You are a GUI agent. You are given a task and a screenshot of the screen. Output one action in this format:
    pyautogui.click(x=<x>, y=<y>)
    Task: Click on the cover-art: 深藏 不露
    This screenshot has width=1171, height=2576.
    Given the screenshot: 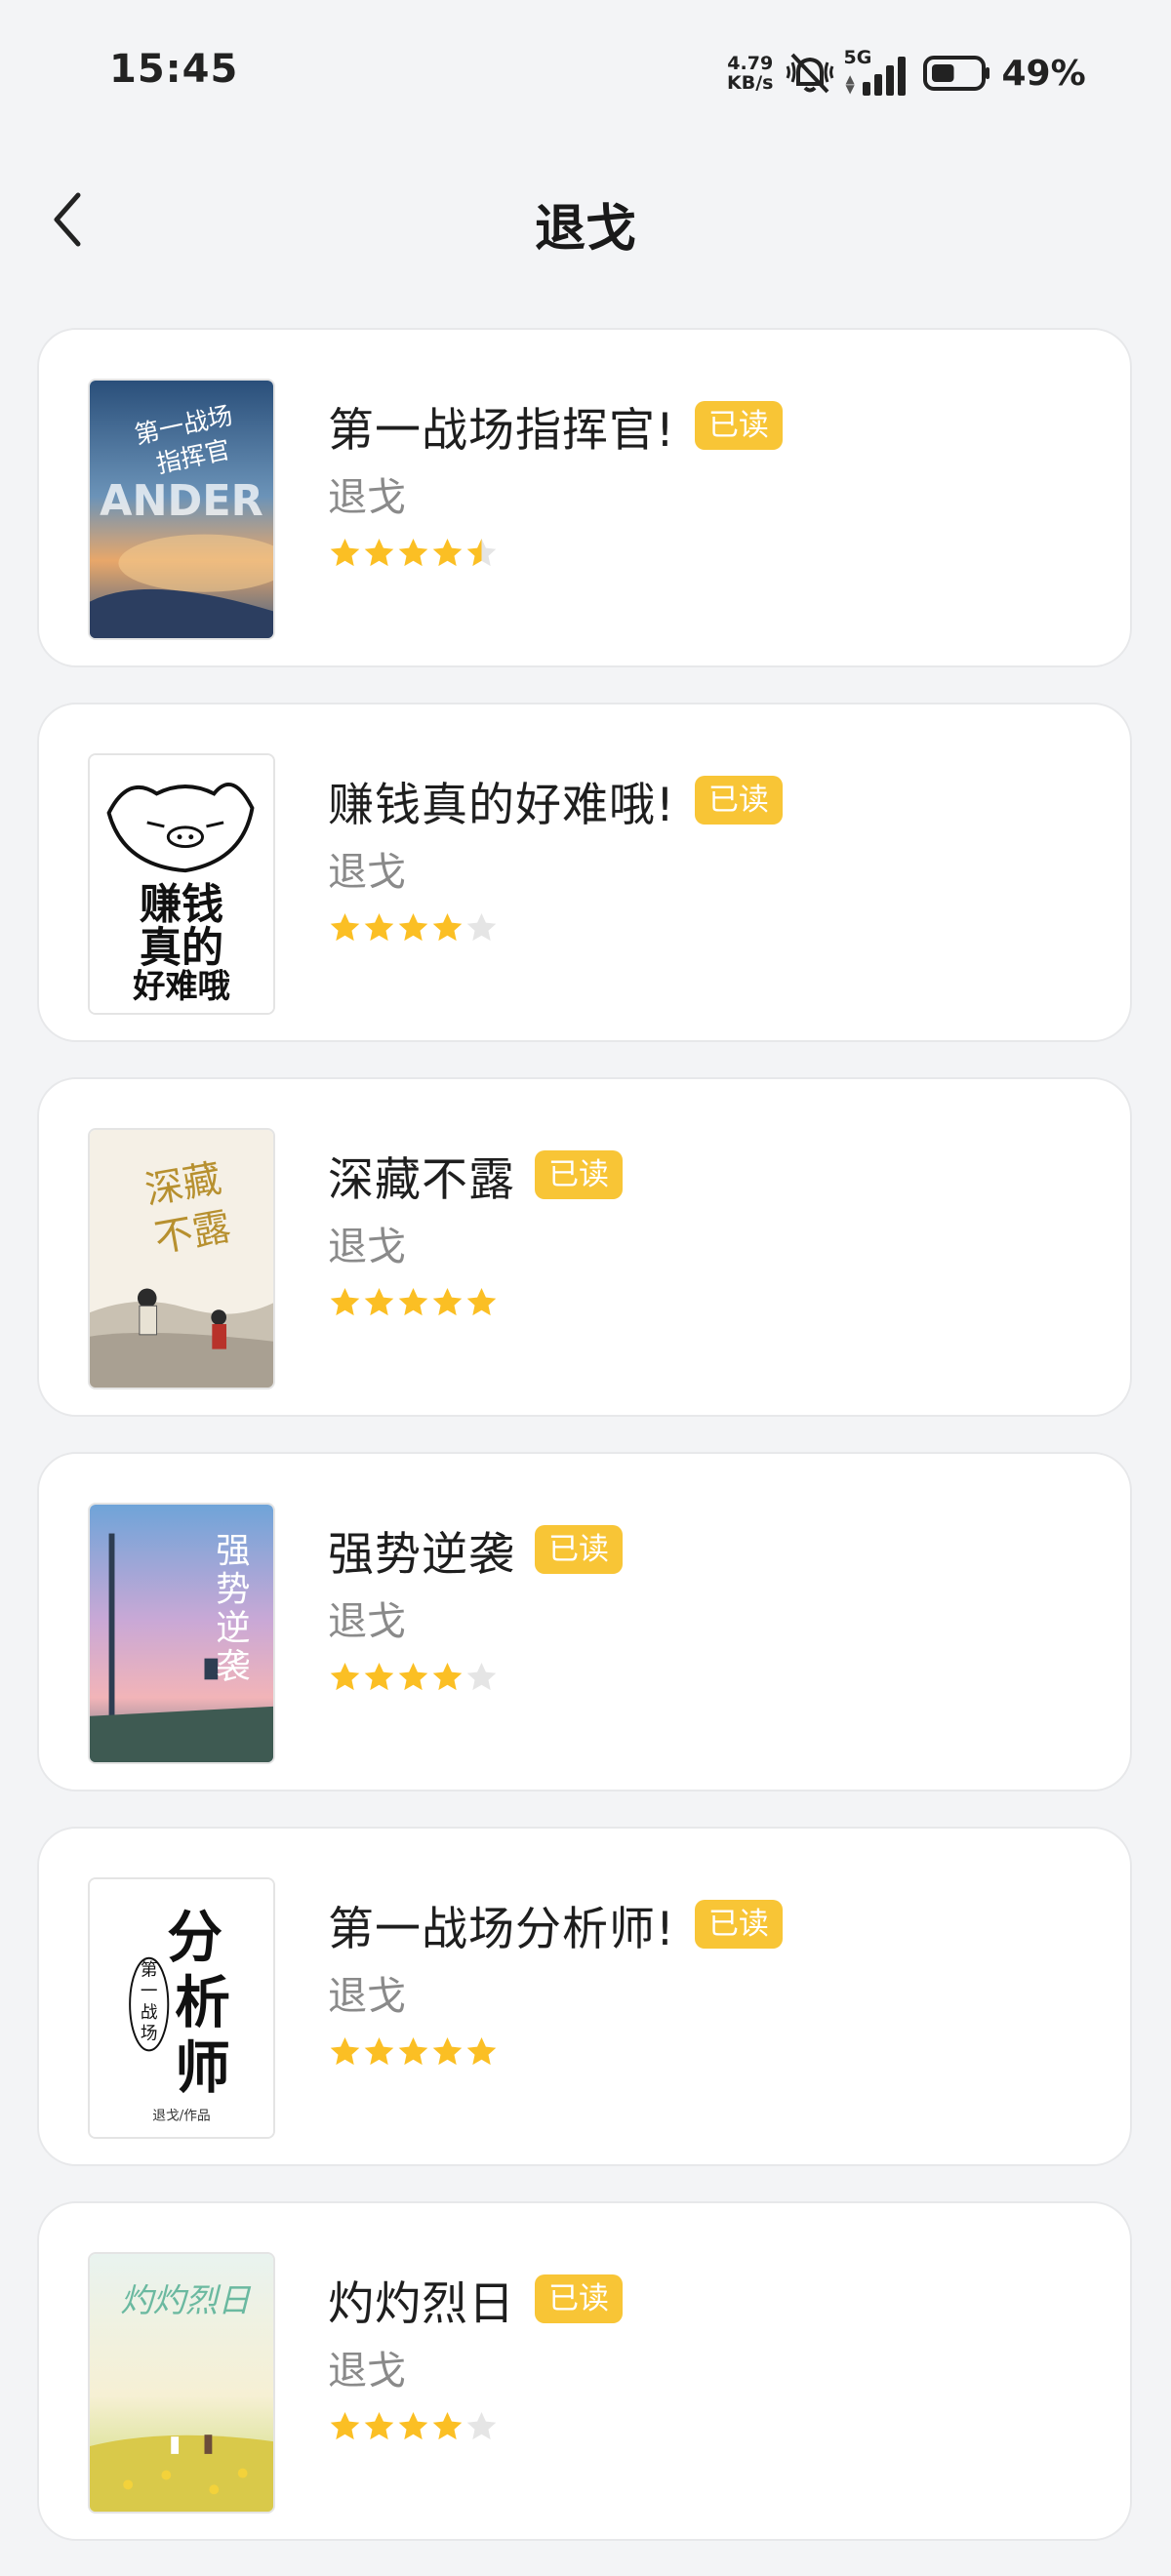 What is the action you would take?
    pyautogui.click(x=181, y=1259)
    